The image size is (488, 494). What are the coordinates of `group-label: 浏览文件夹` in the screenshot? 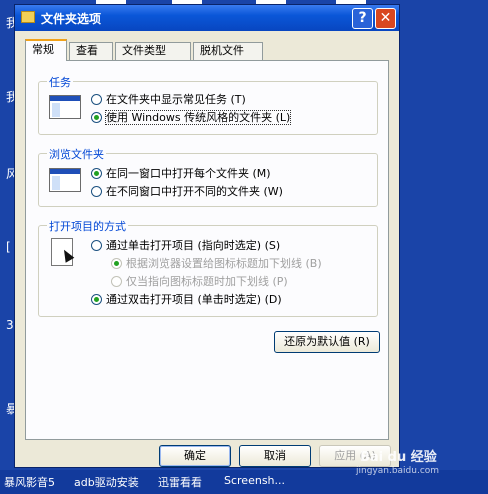 It's located at (76, 154).